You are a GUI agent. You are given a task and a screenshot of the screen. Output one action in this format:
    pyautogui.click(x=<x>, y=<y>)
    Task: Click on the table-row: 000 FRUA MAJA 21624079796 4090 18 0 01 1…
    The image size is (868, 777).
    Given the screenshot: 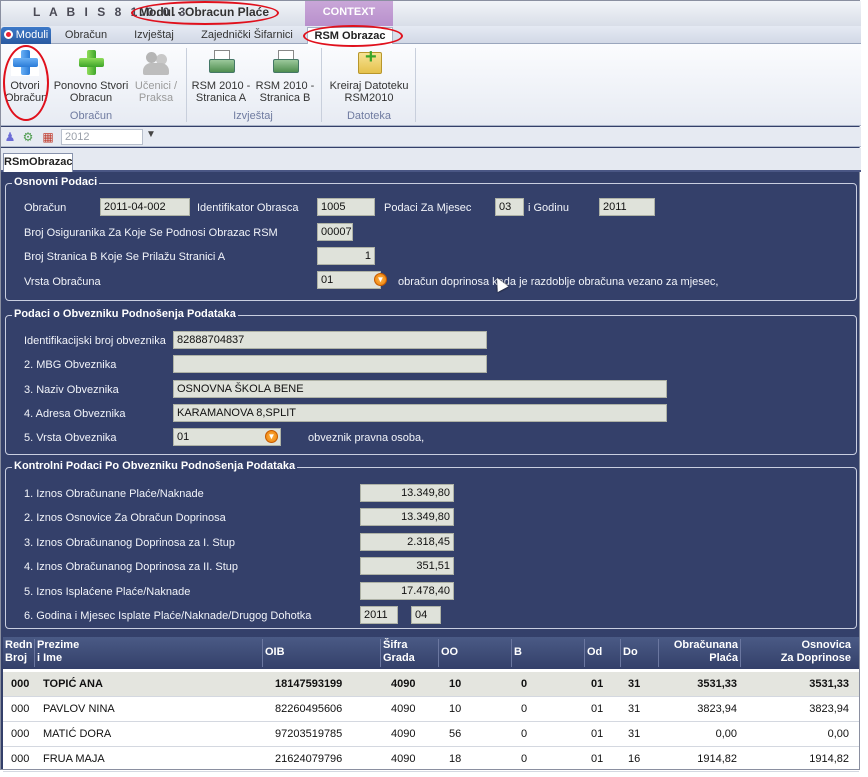 What is the action you would take?
    pyautogui.click(x=431, y=759)
    